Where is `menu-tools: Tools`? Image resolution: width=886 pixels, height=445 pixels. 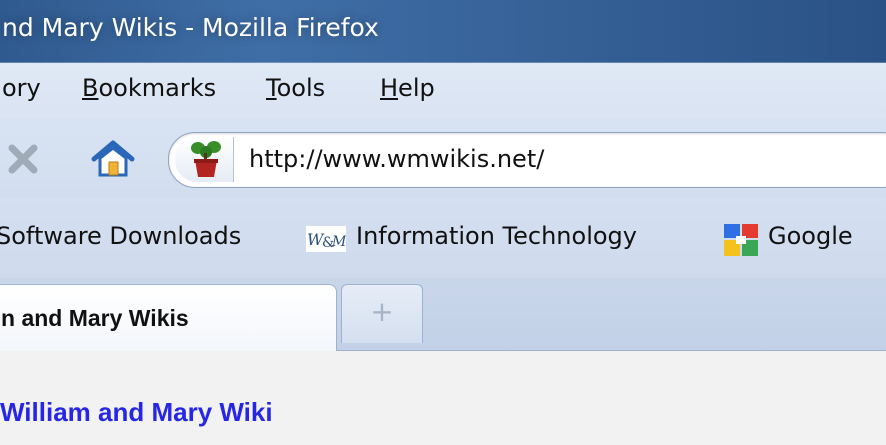
menu-tools: Tools is located at coordinates (295, 88).